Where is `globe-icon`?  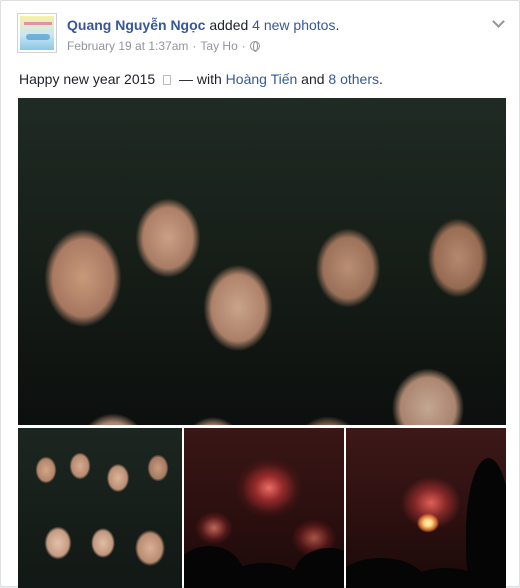
globe-icon is located at coordinates (254, 46).